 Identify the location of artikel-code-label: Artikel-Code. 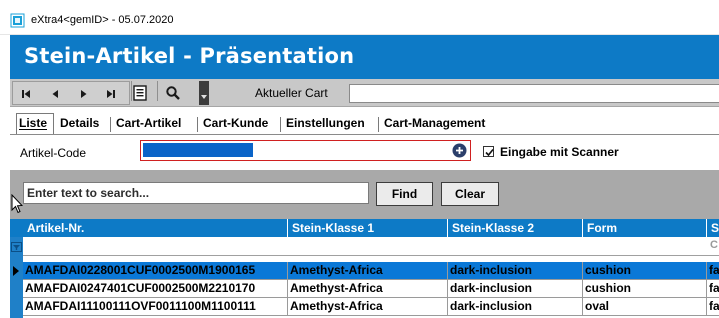
(53, 153).